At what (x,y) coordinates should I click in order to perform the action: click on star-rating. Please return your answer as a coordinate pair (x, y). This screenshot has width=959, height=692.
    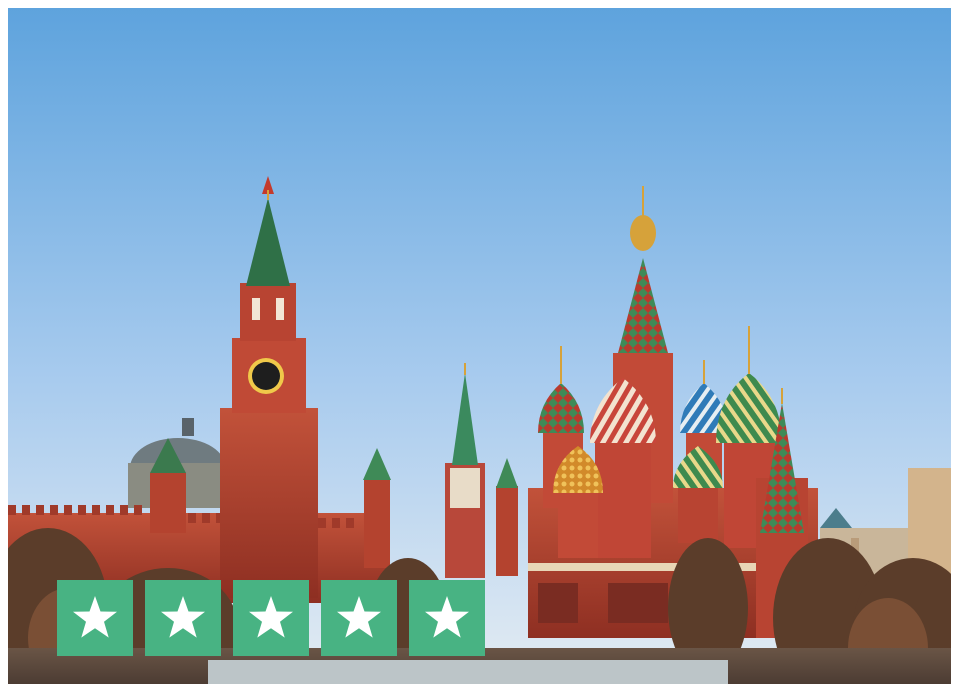
    Looking at the image, I should click on (271, 618).